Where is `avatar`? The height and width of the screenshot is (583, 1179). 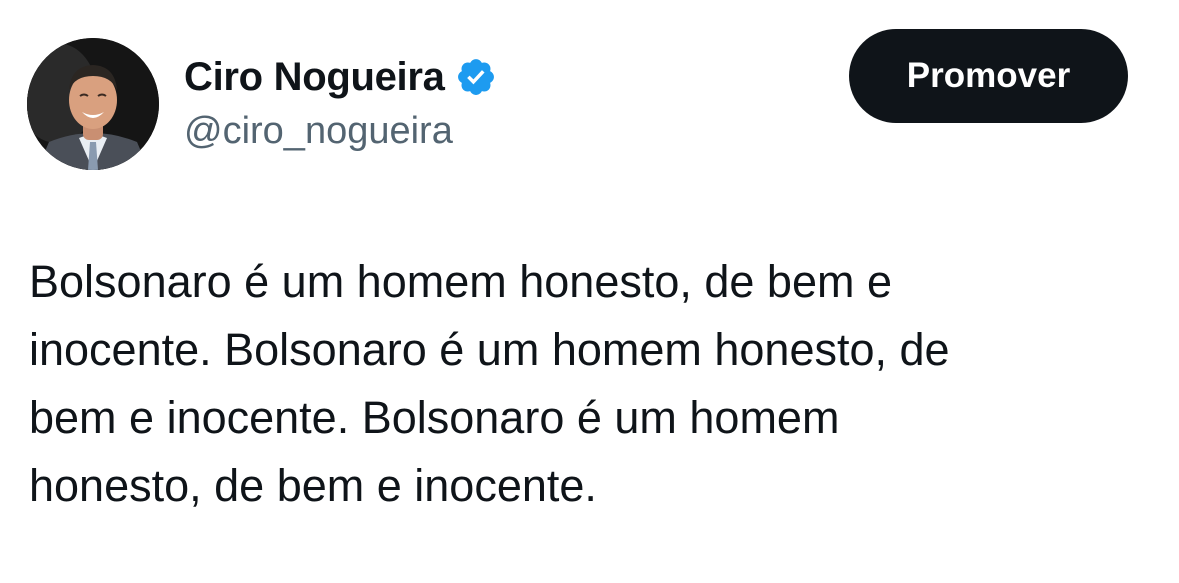
avatar is located at coordinates (93, 104).